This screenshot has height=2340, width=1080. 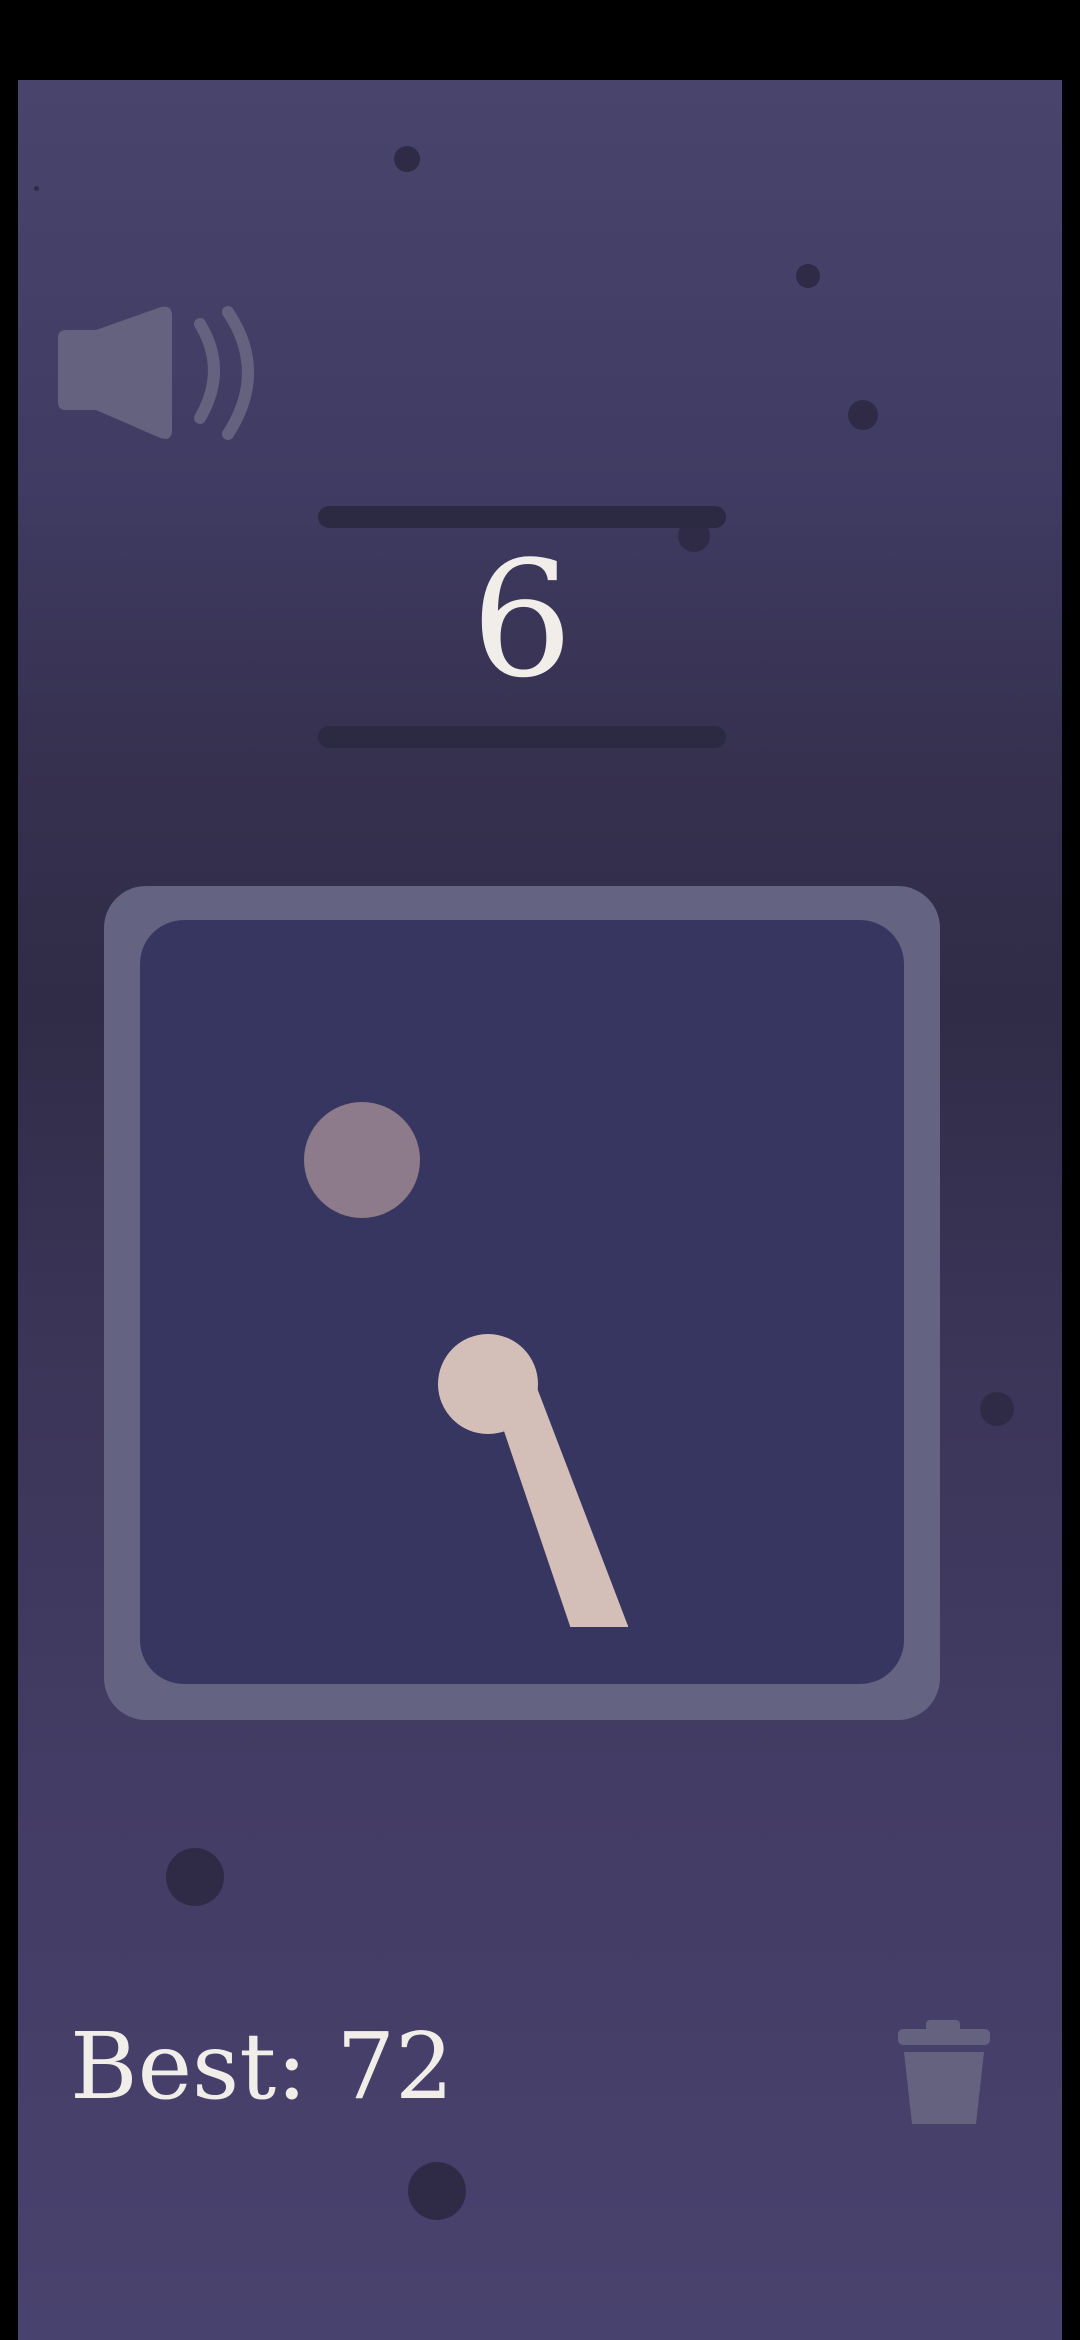 I want to click on status-bar, so click(x=540, y=40).